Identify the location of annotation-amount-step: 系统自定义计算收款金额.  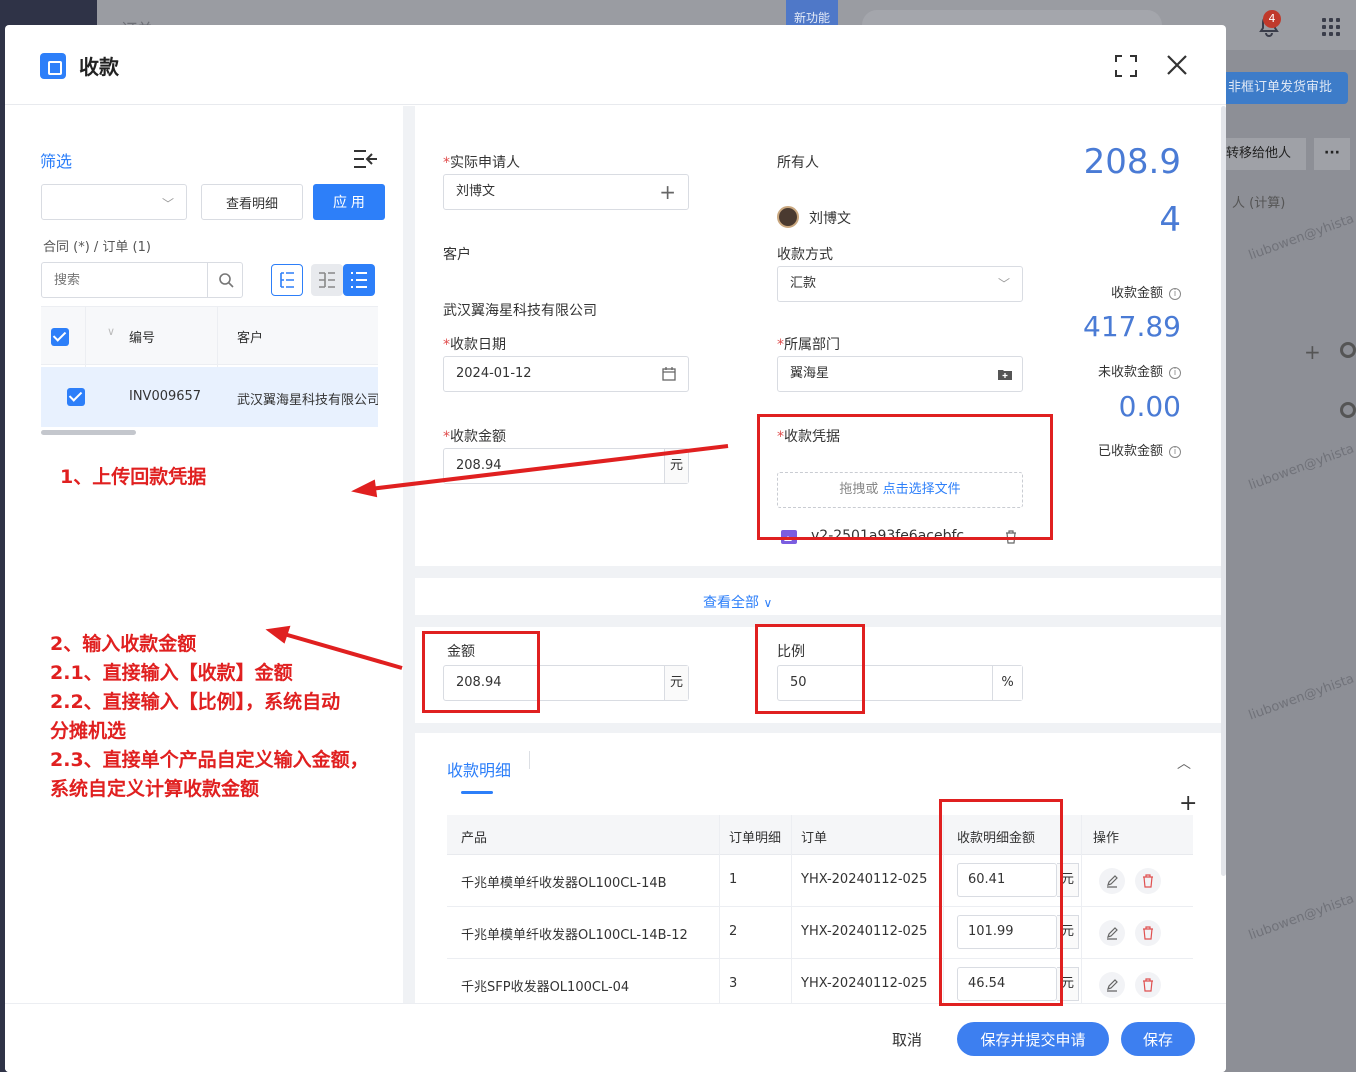
(155, 789).